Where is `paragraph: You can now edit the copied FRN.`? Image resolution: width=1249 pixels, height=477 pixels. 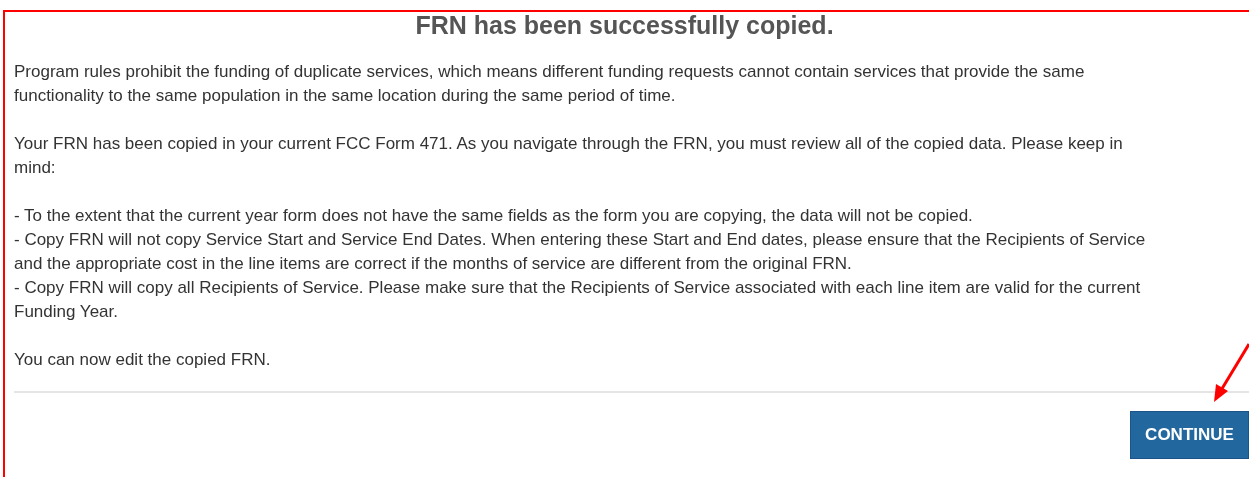 paragraph: You can now edit the copied FRN. is located at coordinates (143, 360).